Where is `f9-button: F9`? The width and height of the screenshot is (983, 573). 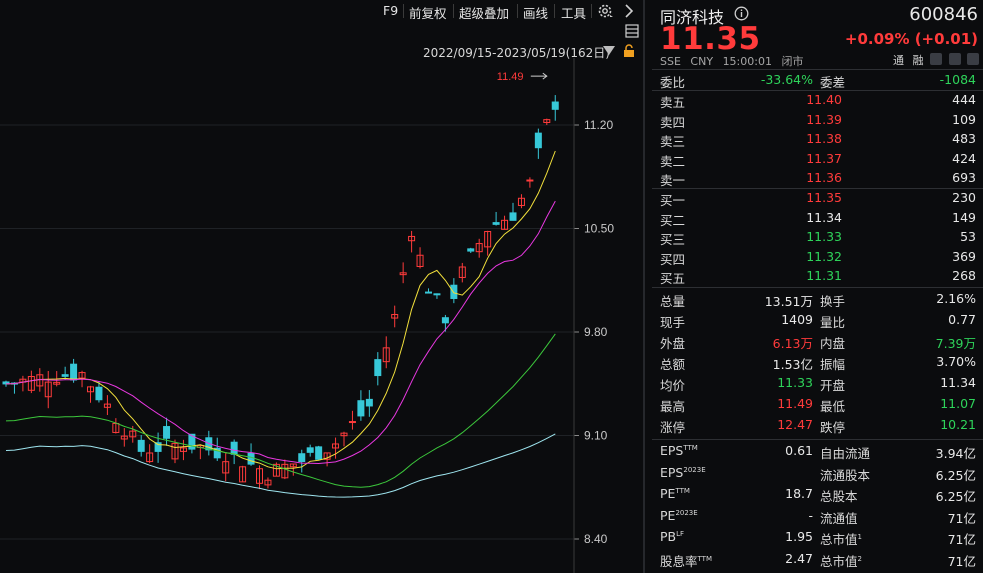 f9-button: F9 is located at coordinates (390, 10).